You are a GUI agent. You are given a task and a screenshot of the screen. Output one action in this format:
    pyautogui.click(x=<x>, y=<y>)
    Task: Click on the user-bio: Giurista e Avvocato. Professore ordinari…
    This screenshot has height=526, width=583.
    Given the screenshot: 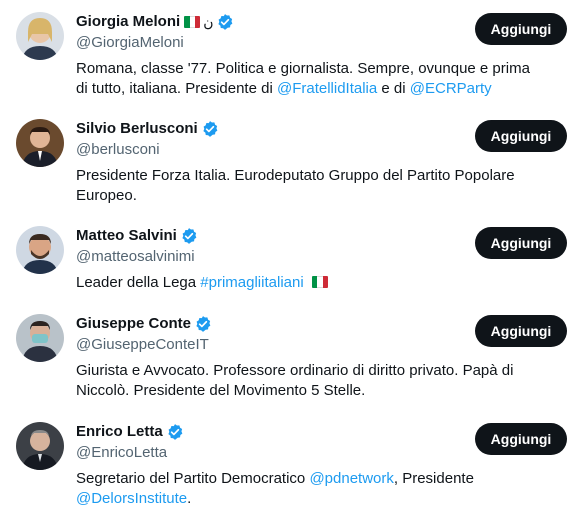 What is the action you would take?
    pyautogui.click(x=306, y=381)
    